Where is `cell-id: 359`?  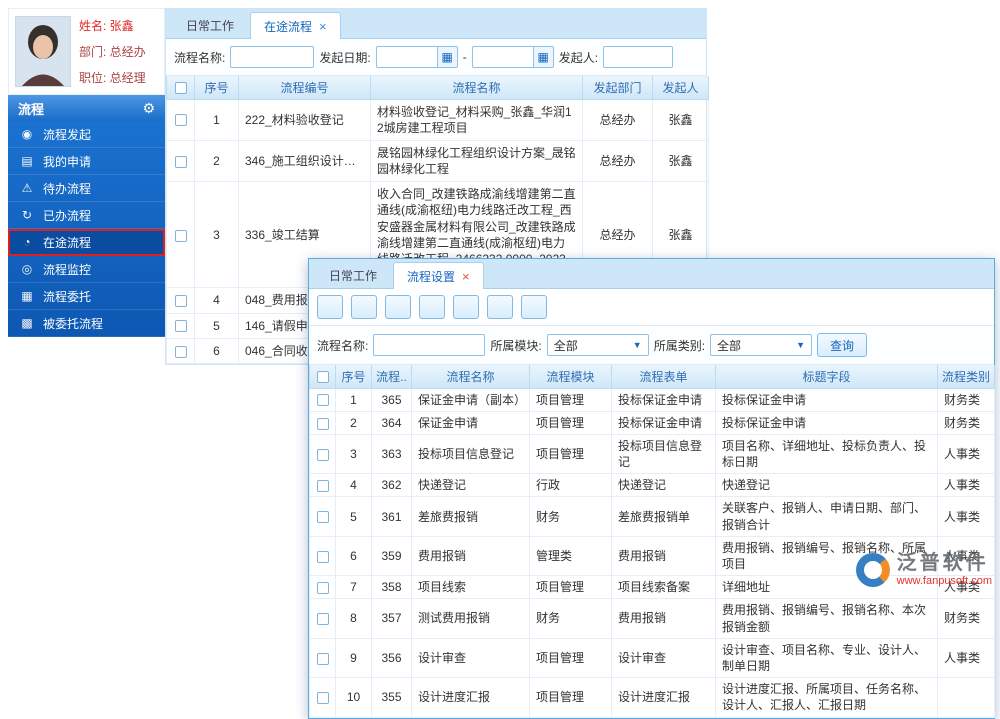
cell-id: 359 is located at coordinates (391, 556).